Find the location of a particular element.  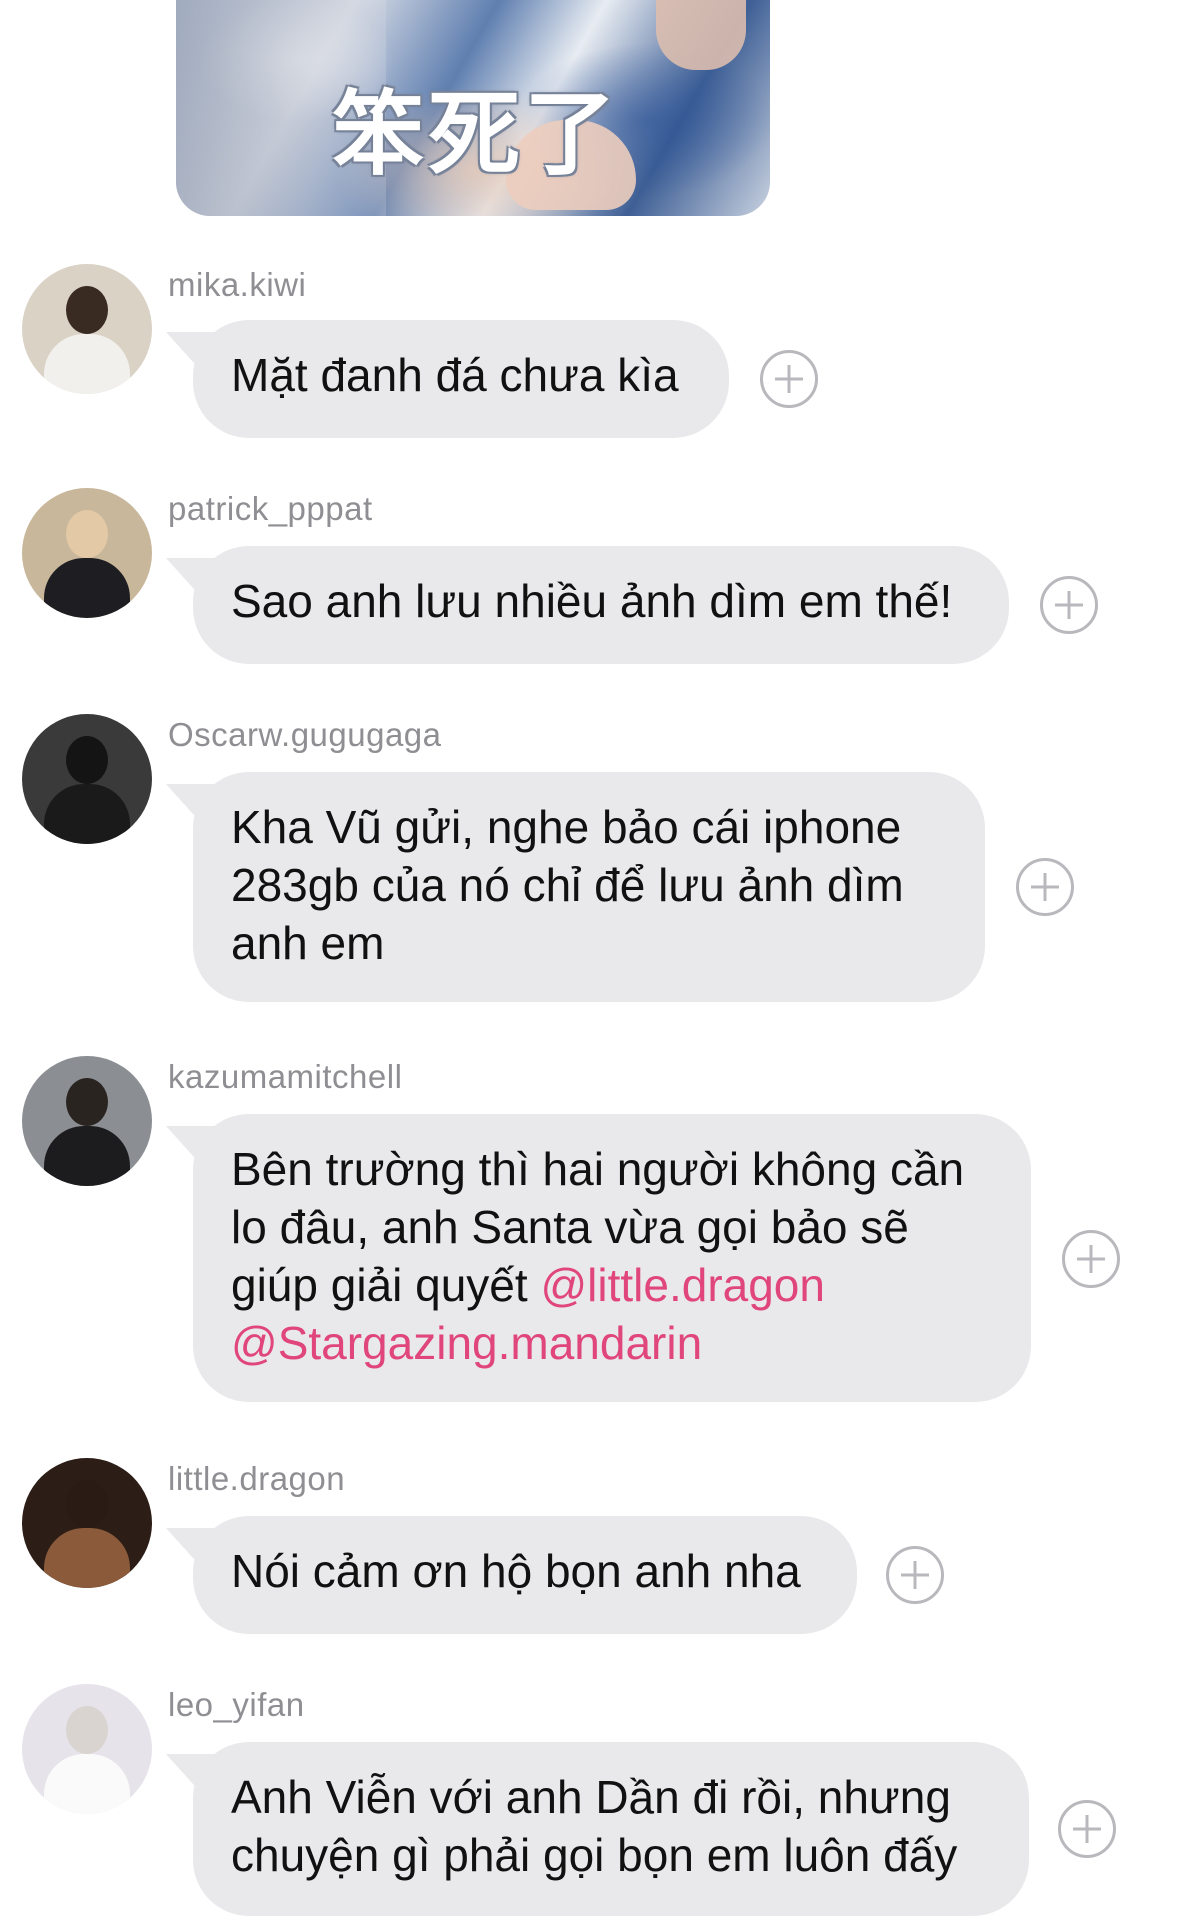

message-text: Mặt đanh đá chưa kìa is located at coordinates (455, 375).